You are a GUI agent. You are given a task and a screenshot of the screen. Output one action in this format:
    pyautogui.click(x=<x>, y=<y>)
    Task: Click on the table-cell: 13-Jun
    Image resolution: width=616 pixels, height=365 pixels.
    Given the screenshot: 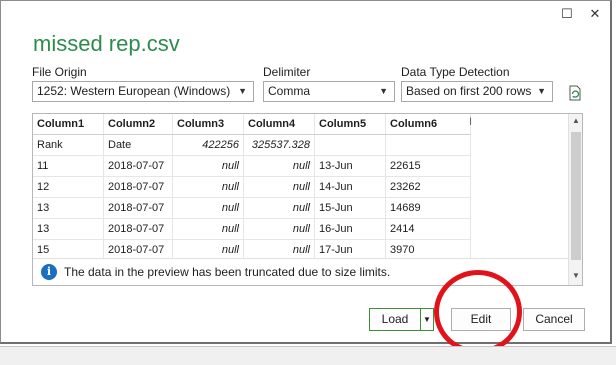 What is the action you would take?
    pyautogui.click(x=350, y=166)
    